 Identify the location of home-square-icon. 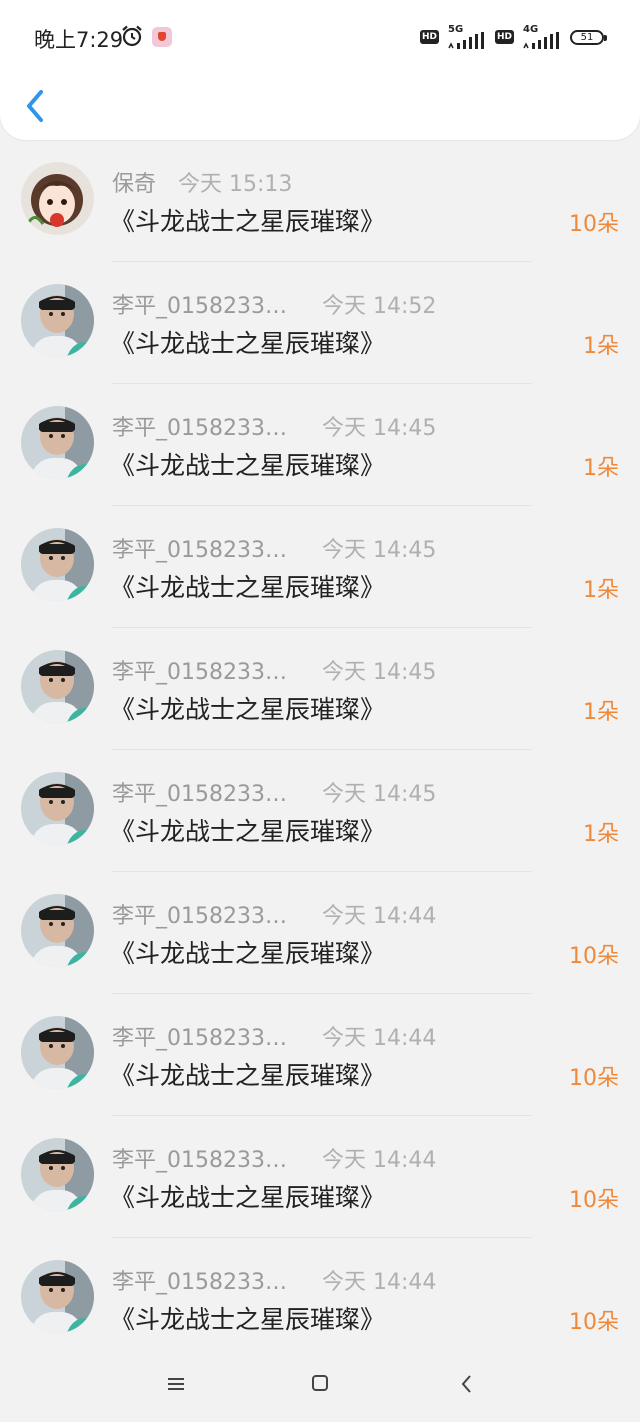
(320, 1383).